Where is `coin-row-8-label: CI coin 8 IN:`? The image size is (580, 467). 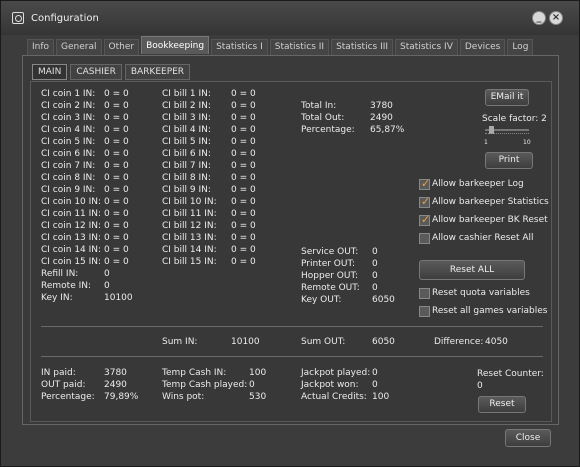 coin-row-8-label: CI coin 8 IN: is located at coordinates (68, 178).